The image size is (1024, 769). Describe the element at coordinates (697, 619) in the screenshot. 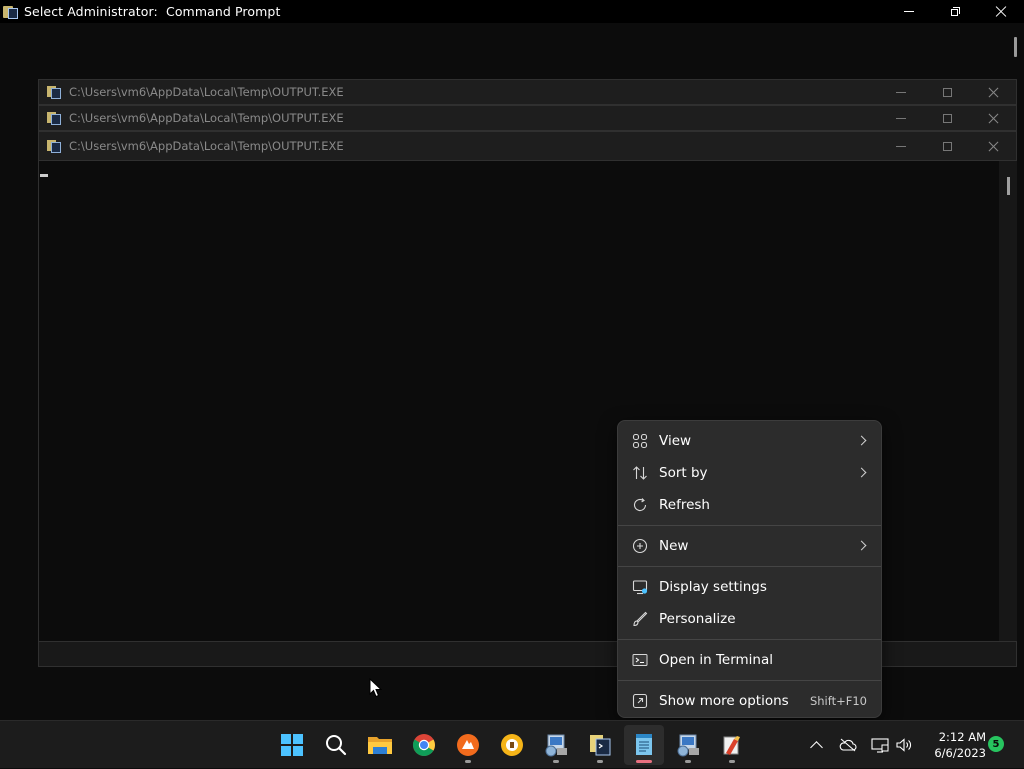

I see `menu-item-label: Personalize` at that location.